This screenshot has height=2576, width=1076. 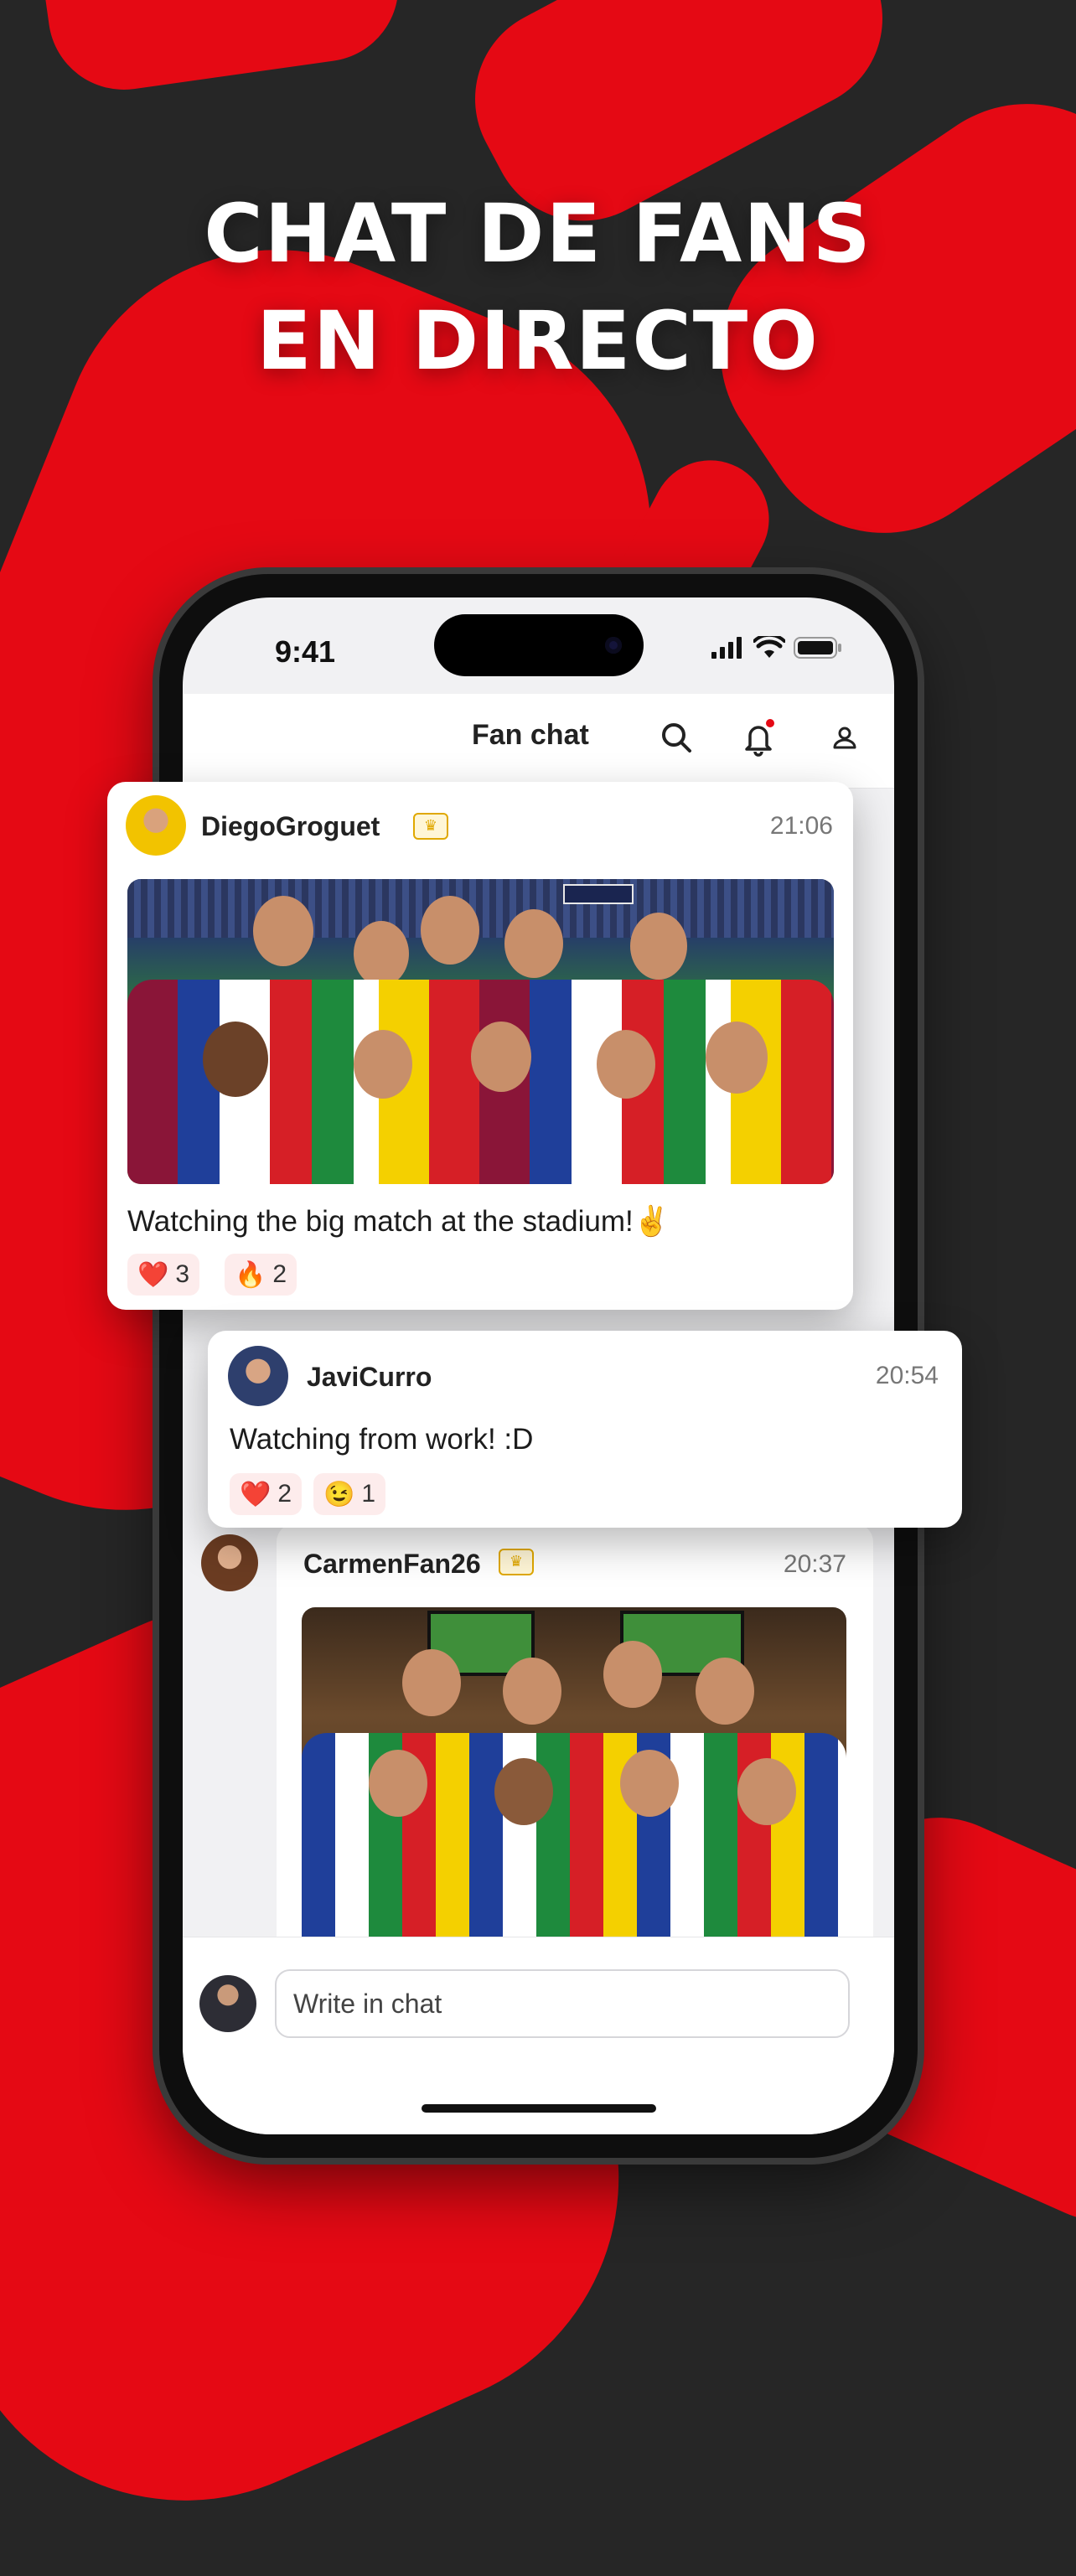 I want to click on stadium-stands, so click(x=480, y=908).